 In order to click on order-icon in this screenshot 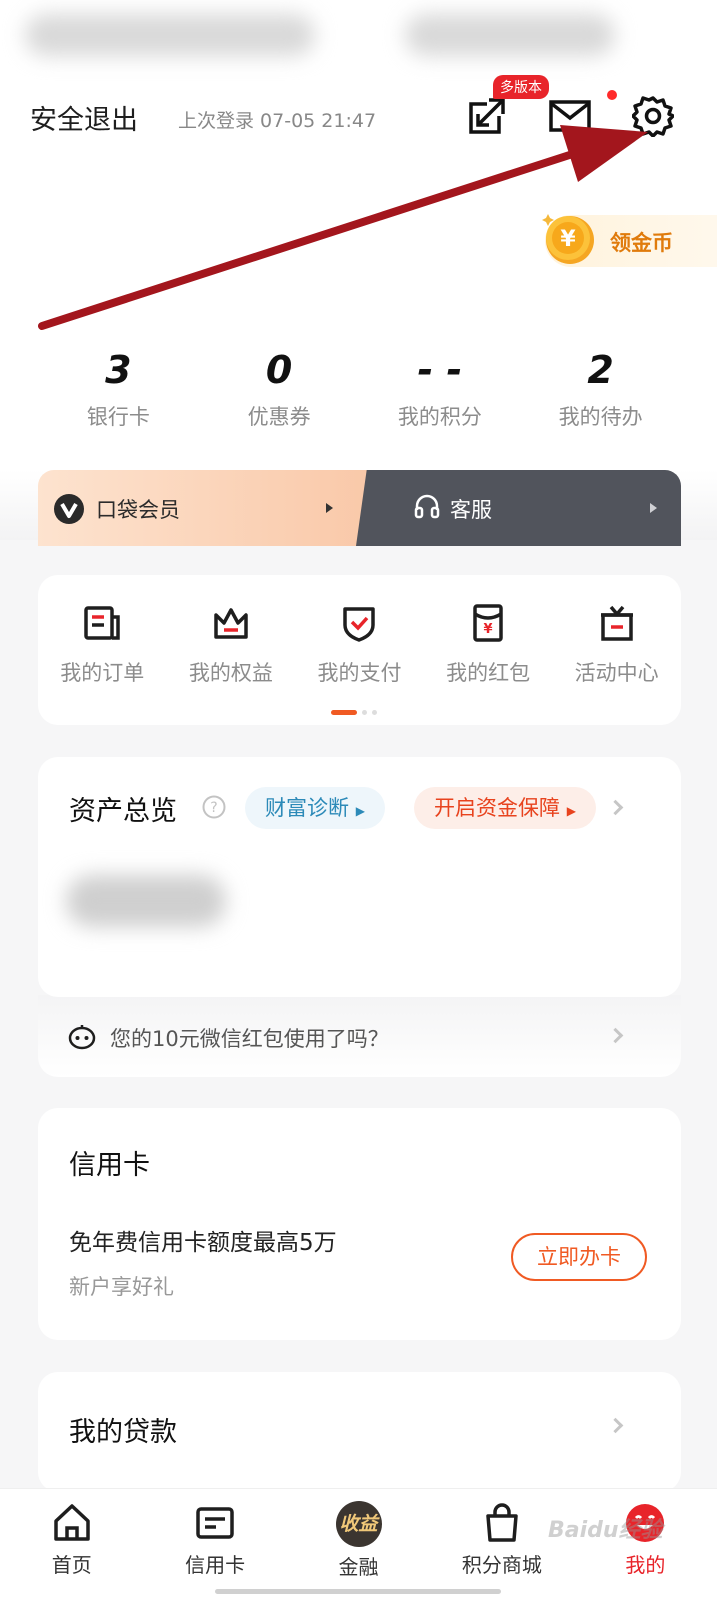, I will do `click(102, 623)`.